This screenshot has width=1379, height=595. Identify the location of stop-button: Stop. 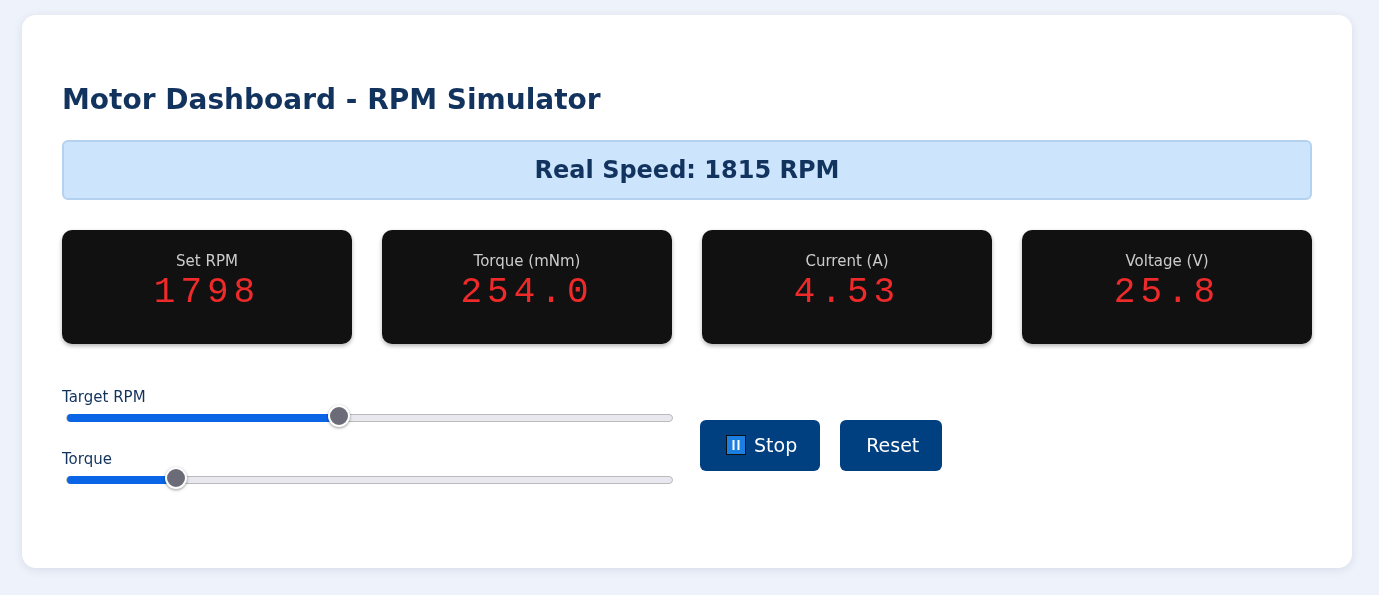
(760, 445).